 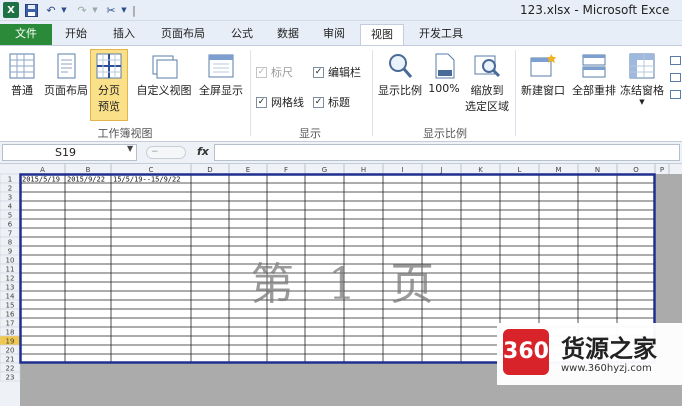 I want to click on column-header-M: M, so click(x=558, y=170).